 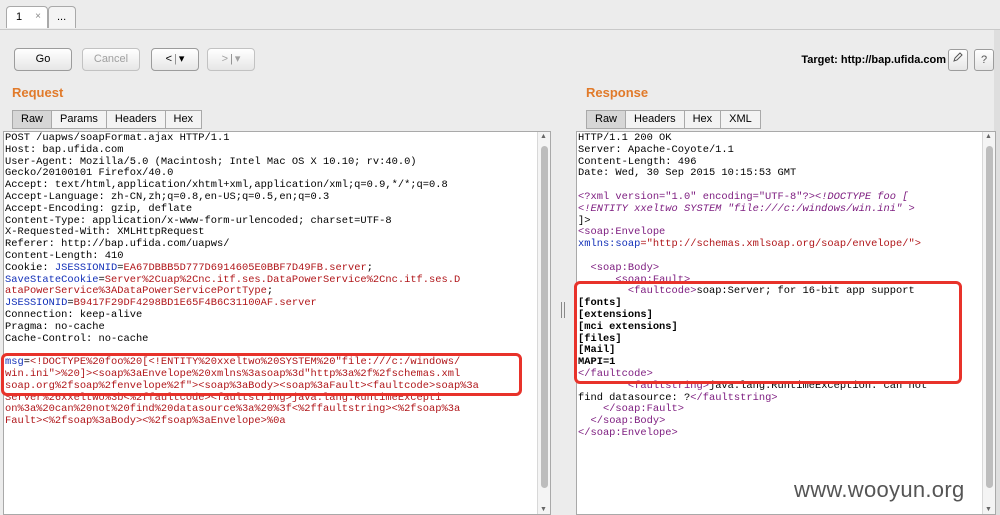 I want to click on forward-button: > | ▾, so click(x=231, y=59).